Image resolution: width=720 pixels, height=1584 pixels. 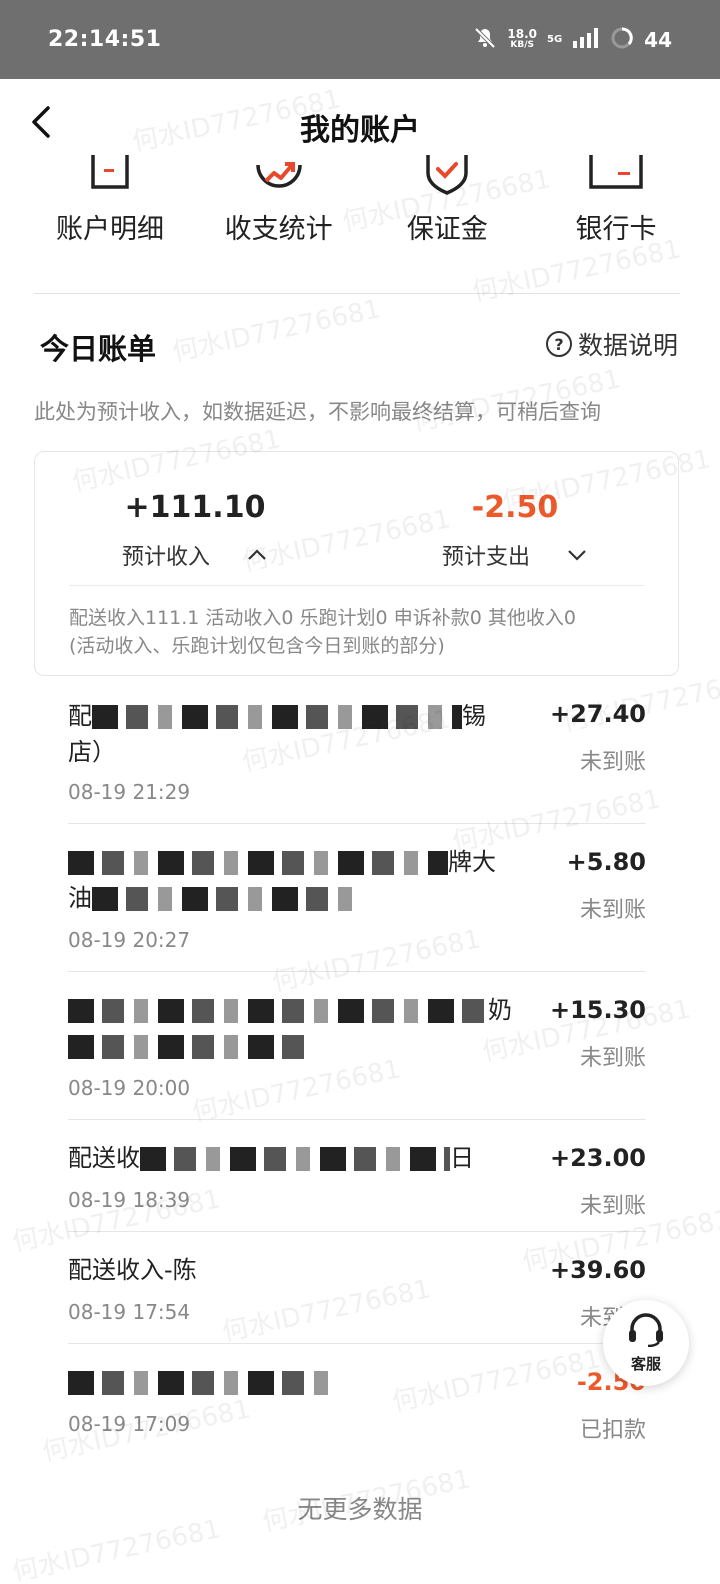 I want to click on status-icons: 18.0 KB/S 5G 44, so click(x=572, y=40).